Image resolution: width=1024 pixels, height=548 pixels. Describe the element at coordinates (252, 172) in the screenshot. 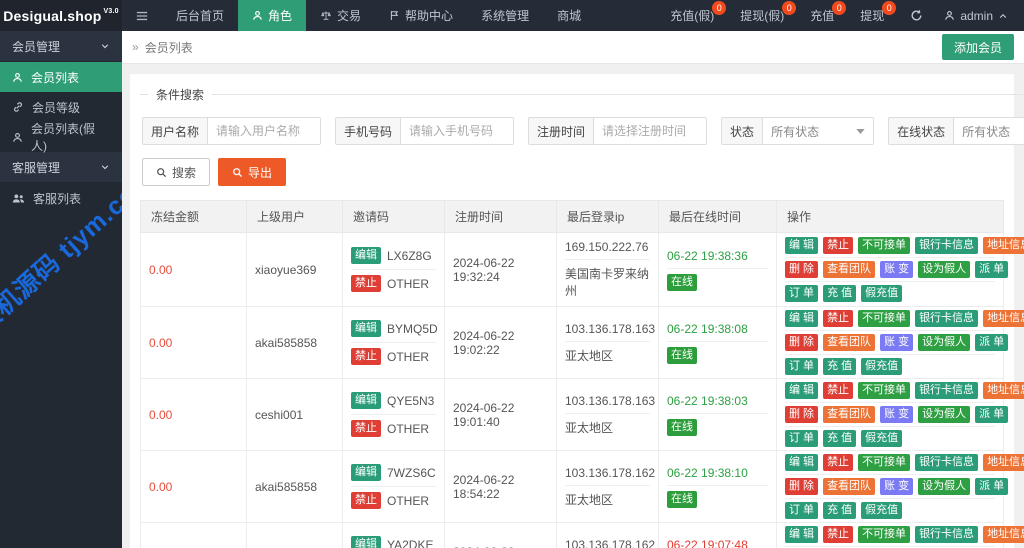

I see `export-button: 导出` at that location.